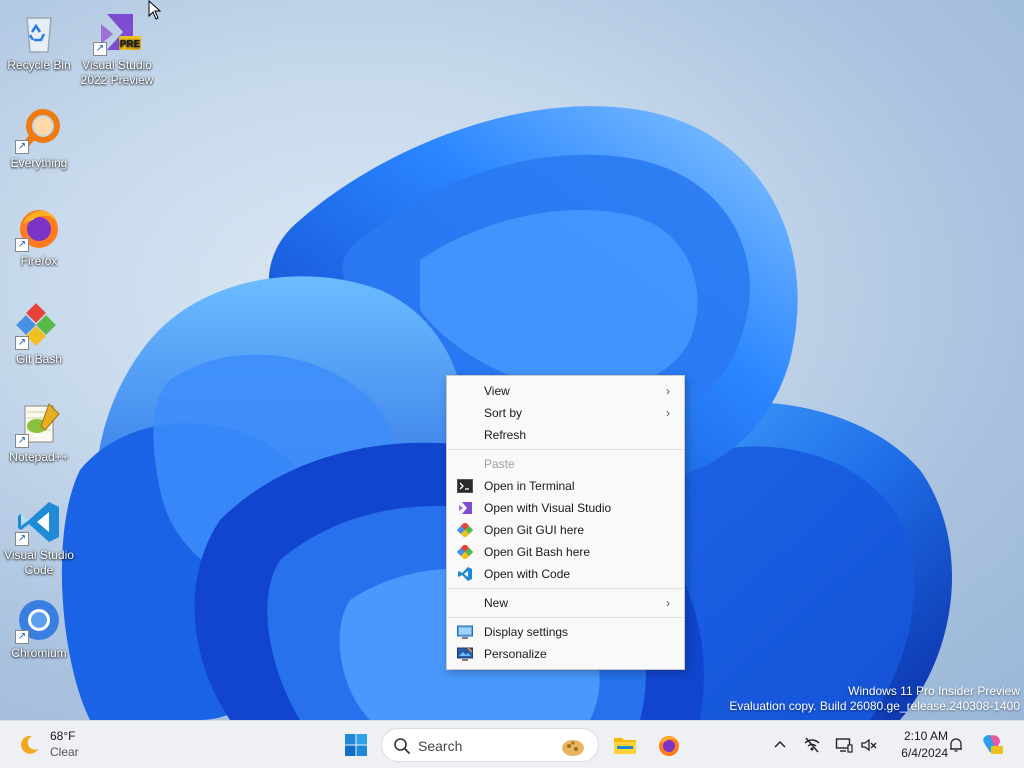  Describe the element at coordinates (499, 464) in the screenshot. I see `menu-item-label: Paste` at that location.